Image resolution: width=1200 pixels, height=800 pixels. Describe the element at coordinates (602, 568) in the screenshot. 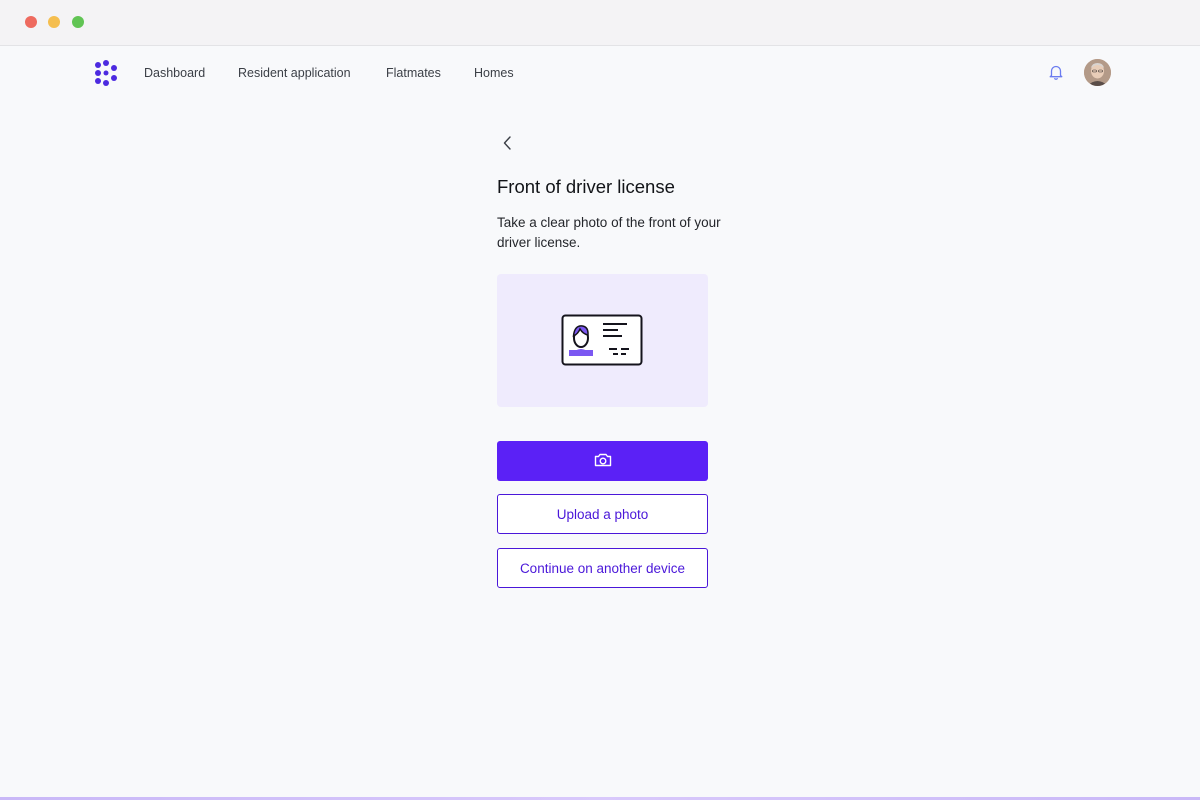

I see `continue-on-another-device-button: Continue on another device` at that location.